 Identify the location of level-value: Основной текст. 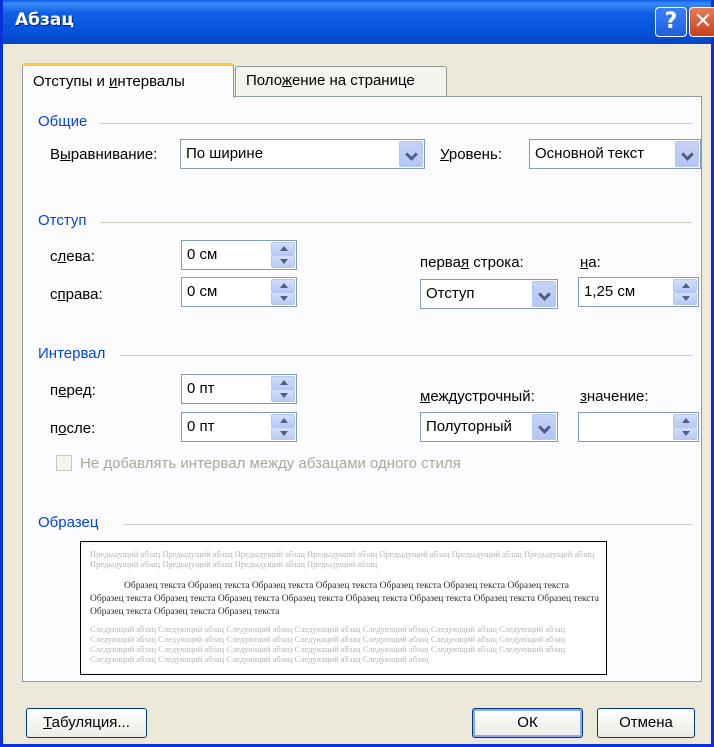
(590, 153).